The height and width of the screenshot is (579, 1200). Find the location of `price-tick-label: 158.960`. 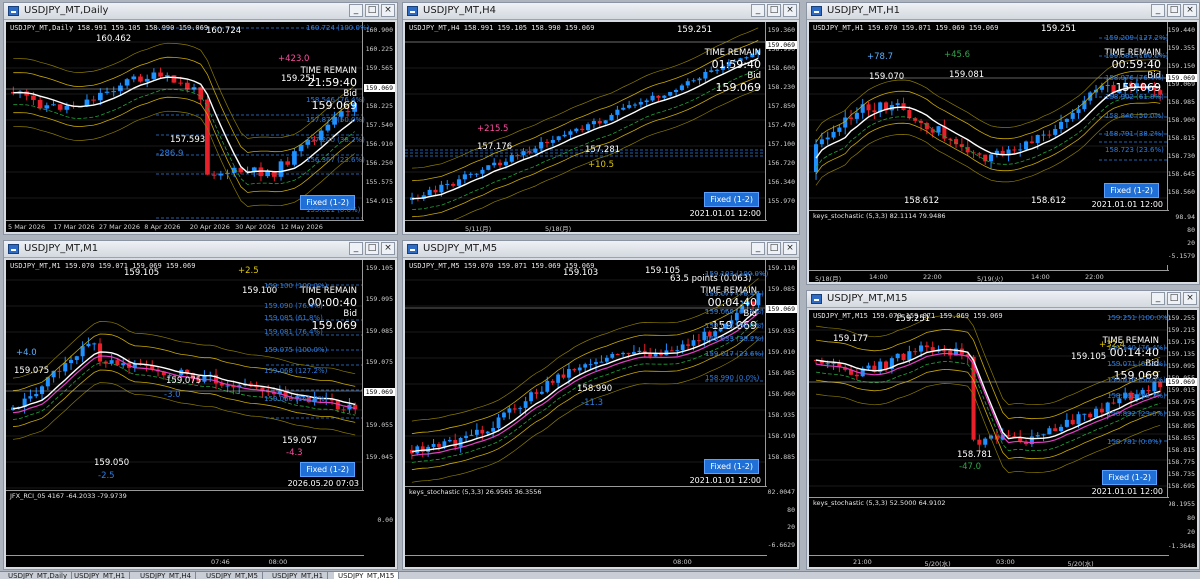

price-tick-label: 158.960 is located at coordinates (781, 394).